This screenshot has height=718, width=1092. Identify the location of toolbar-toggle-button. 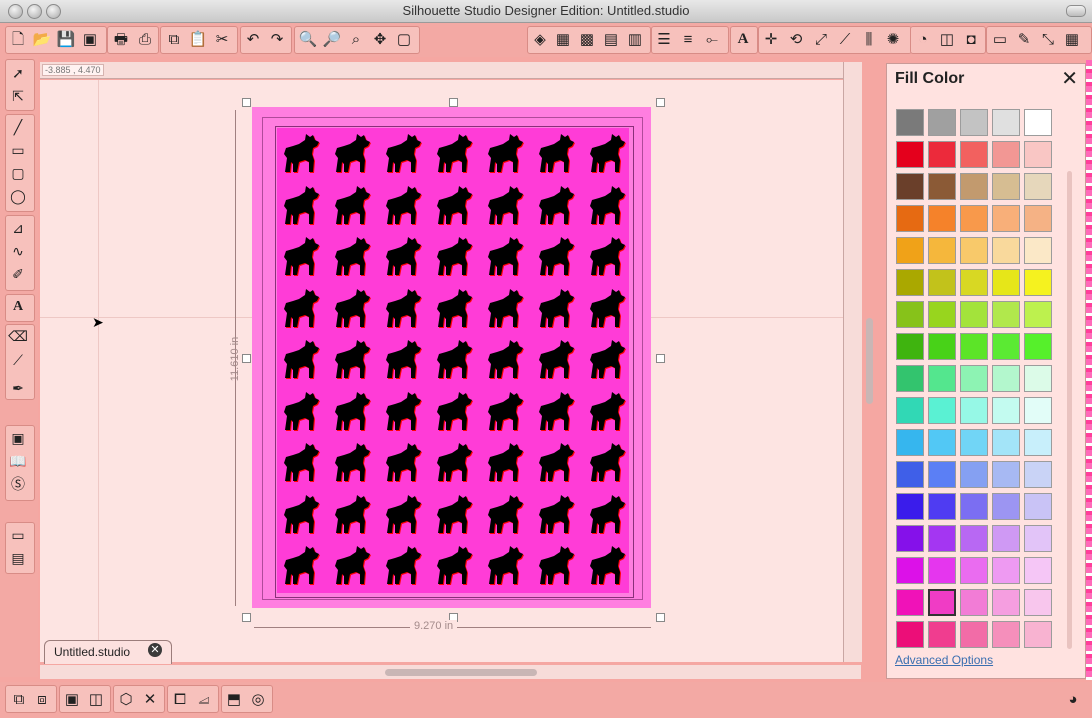
(1076, 11).